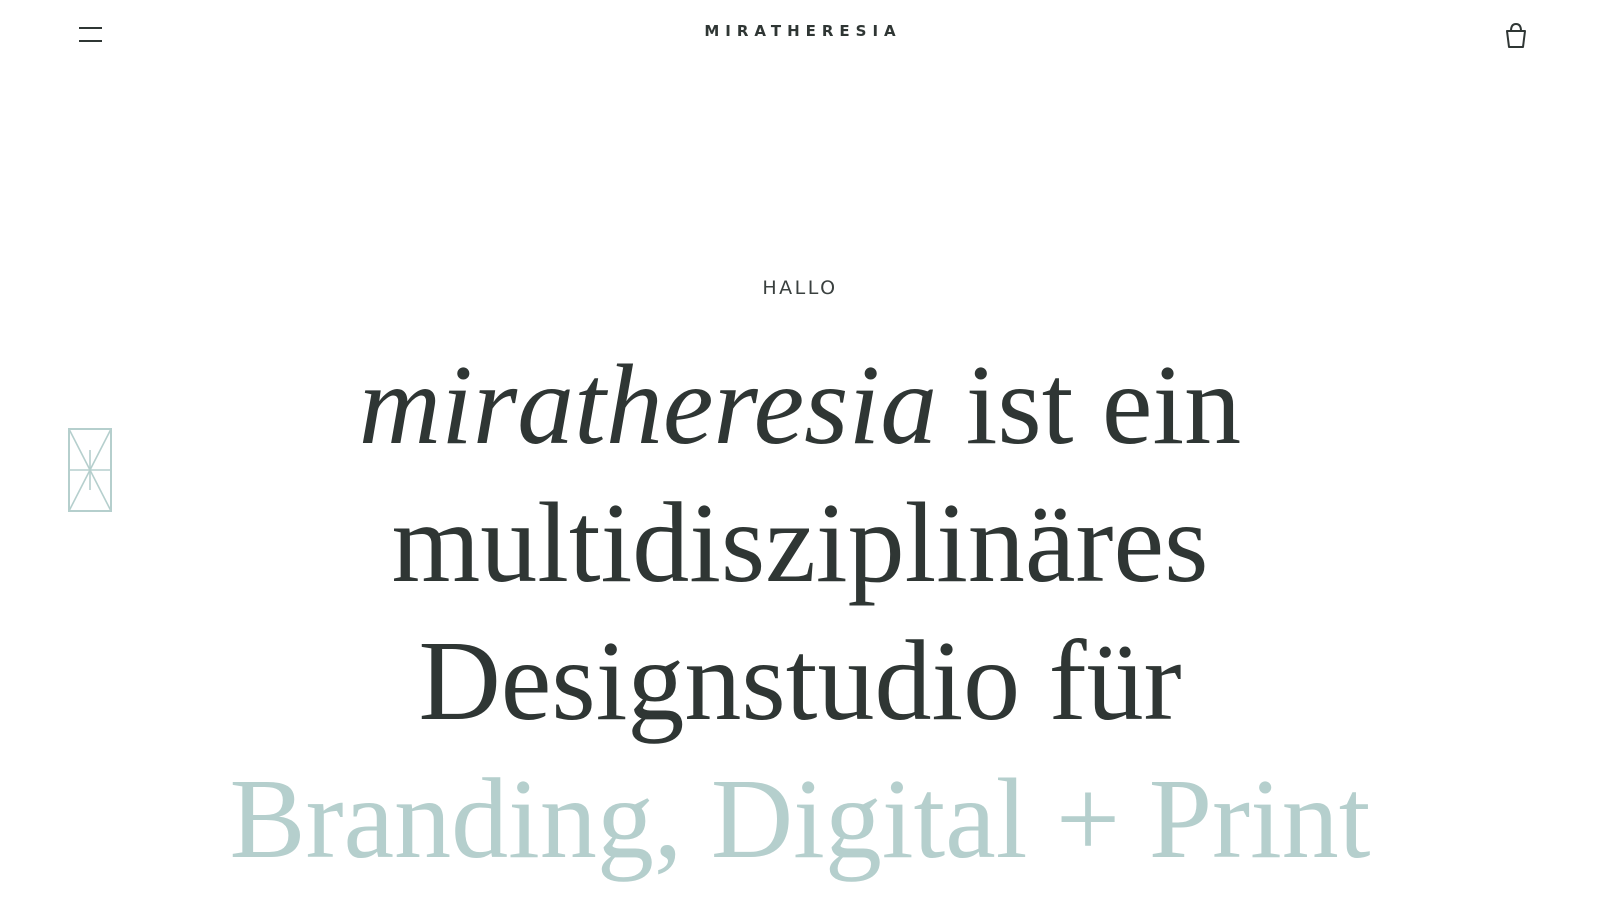  Describe the element at coordinates (800, 542) in the screenshot. I see `headline-line-2: multidisziplinäres` at that location.